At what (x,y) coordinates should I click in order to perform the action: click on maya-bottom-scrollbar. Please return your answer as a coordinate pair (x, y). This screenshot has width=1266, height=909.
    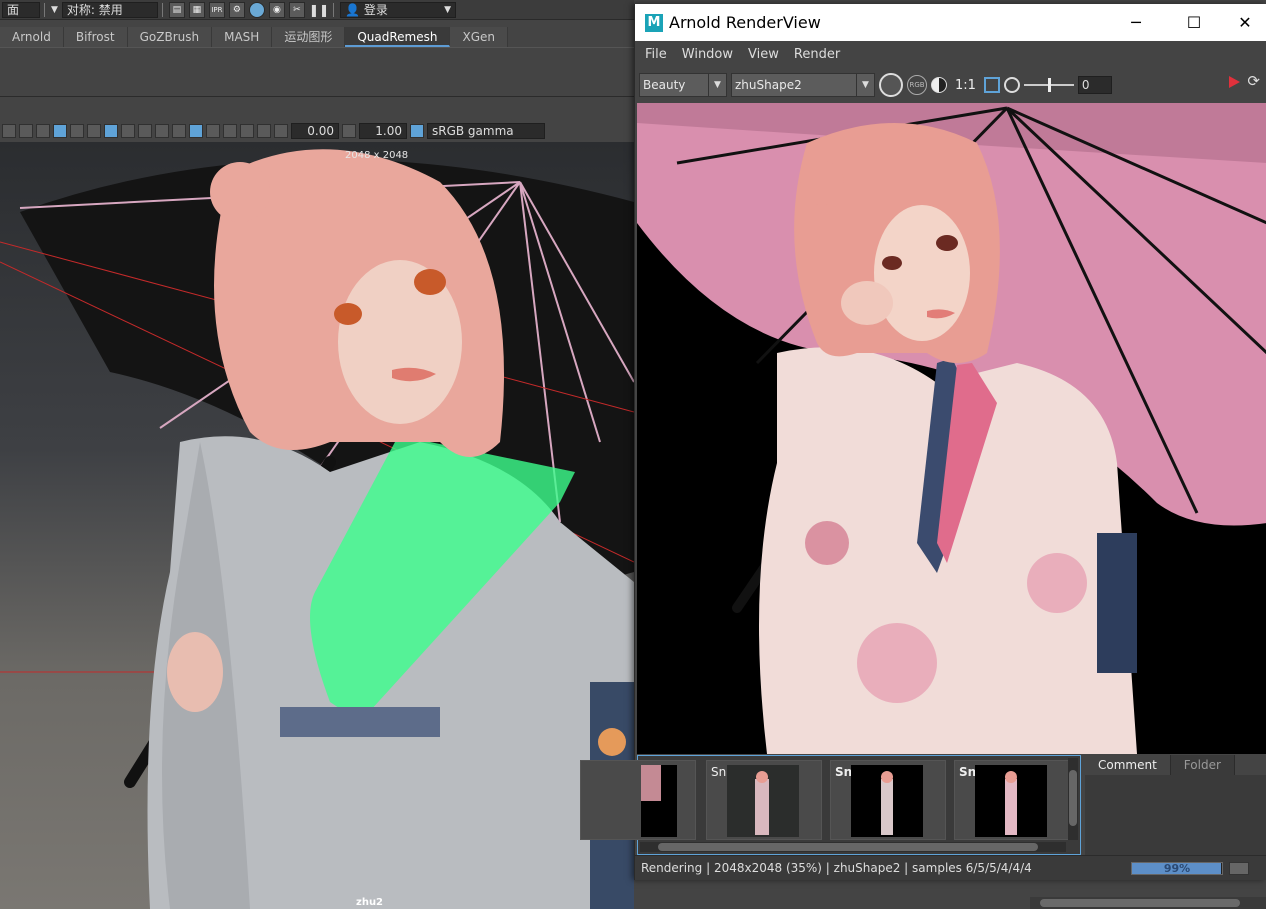
    Looking at the image, I should click on (1148, 903).